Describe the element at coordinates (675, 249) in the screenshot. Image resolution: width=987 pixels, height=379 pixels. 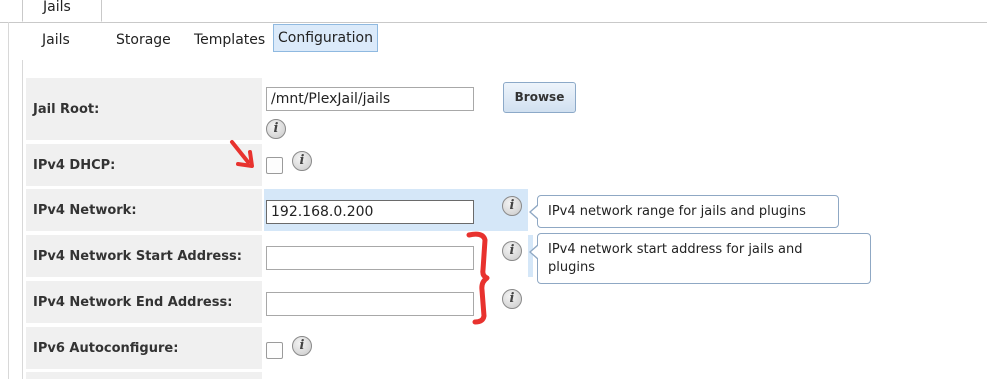
I see `ipv4-start-tooltip-line1: IPv4 network start address for jails and` at that location.